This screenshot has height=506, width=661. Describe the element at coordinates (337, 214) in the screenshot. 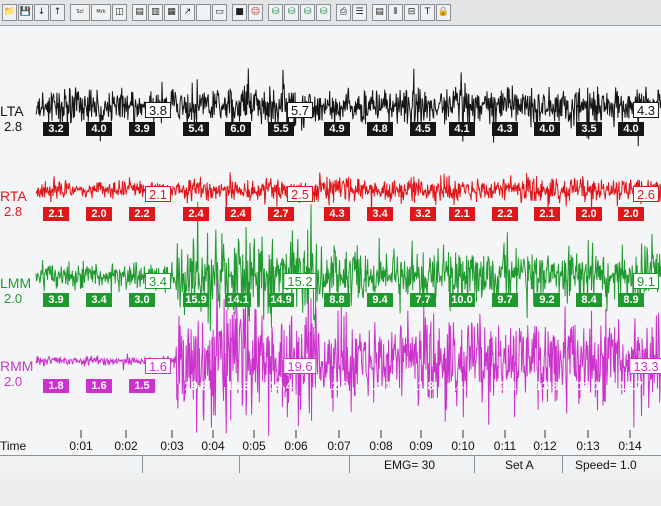

I see `rms-value-badge-rta: 4.3` at that location.